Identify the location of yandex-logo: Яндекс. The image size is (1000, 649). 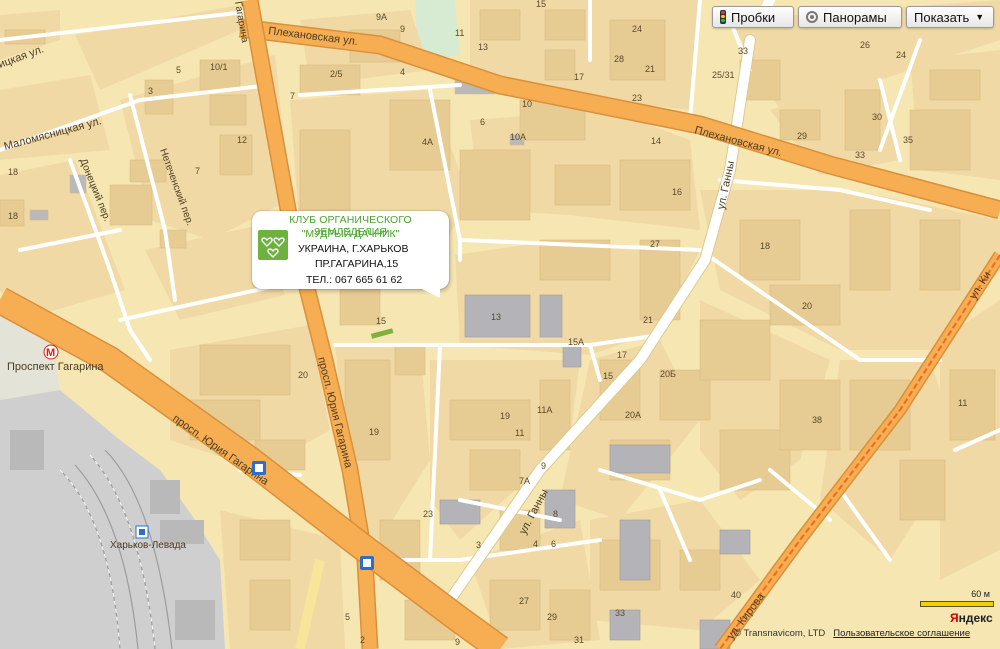
(971, 618).